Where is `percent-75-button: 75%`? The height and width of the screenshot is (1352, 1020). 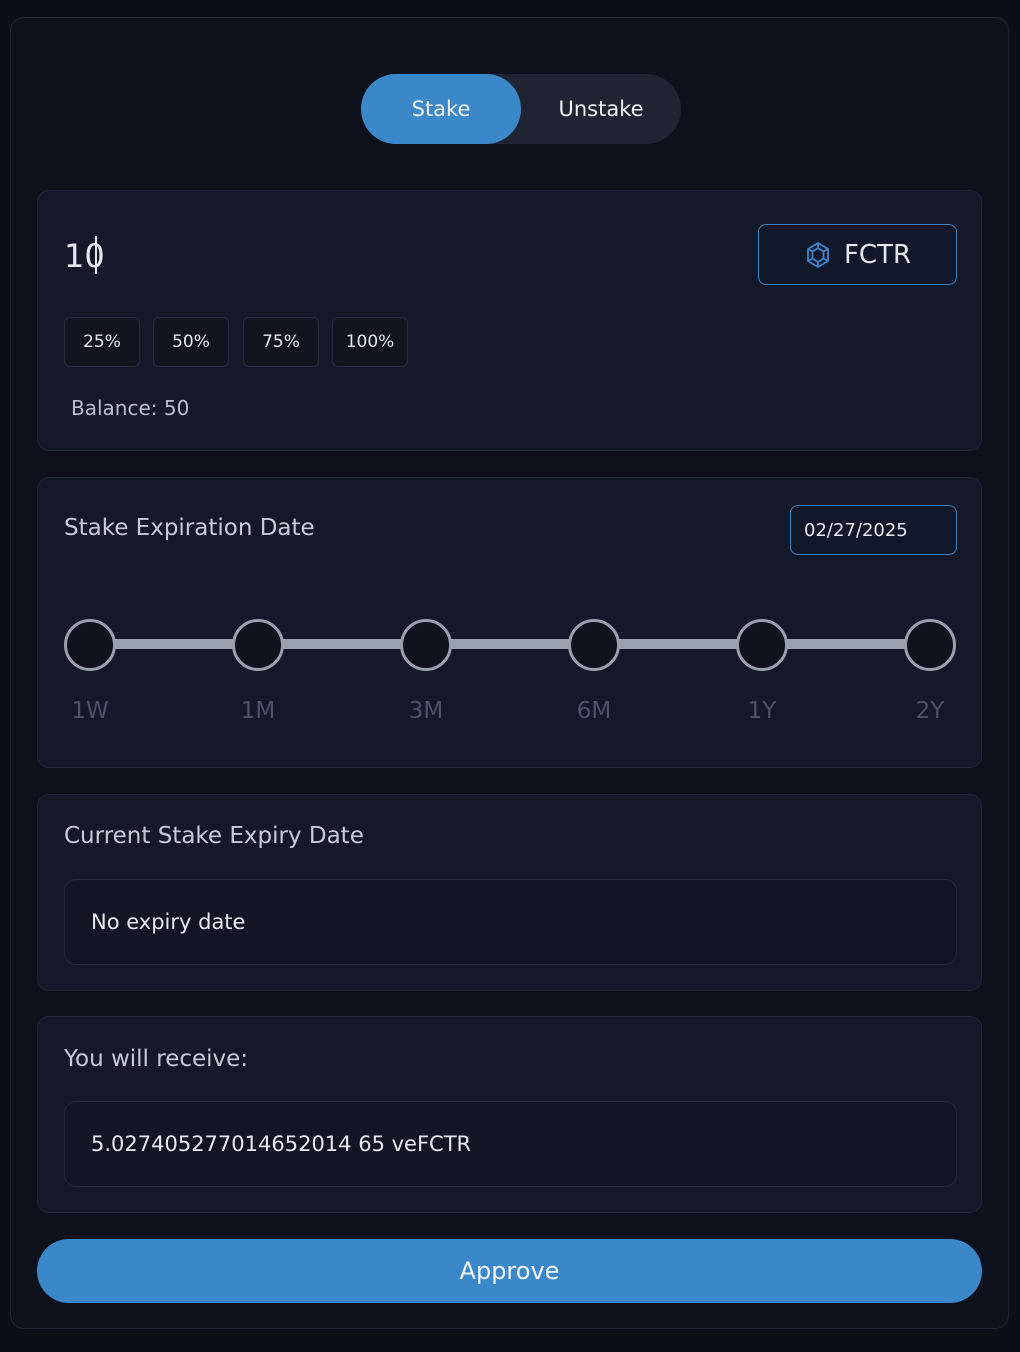
percent-75-button: 75% is located at coordinates (281, 342).